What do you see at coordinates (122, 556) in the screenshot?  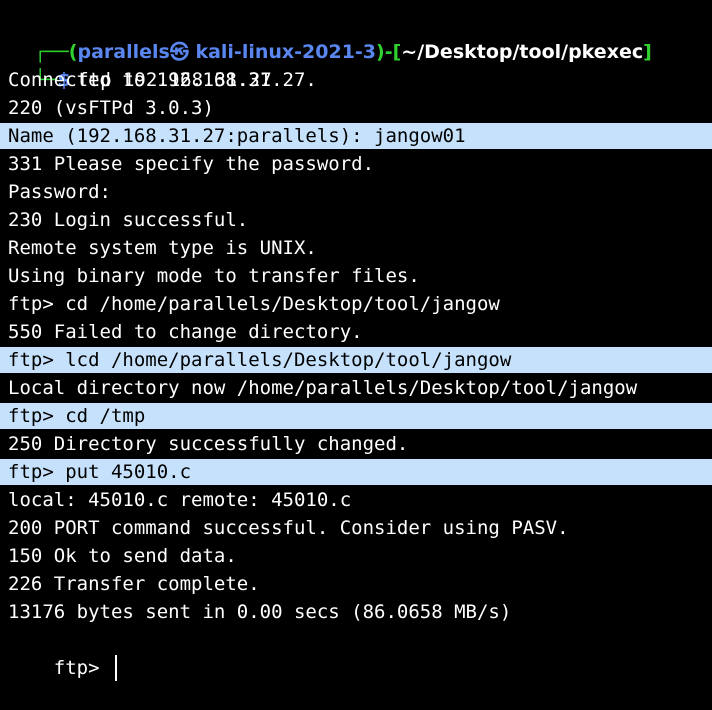 I see `terminal-line: 150 Ok to send data.` at bounding box center [122, 556].